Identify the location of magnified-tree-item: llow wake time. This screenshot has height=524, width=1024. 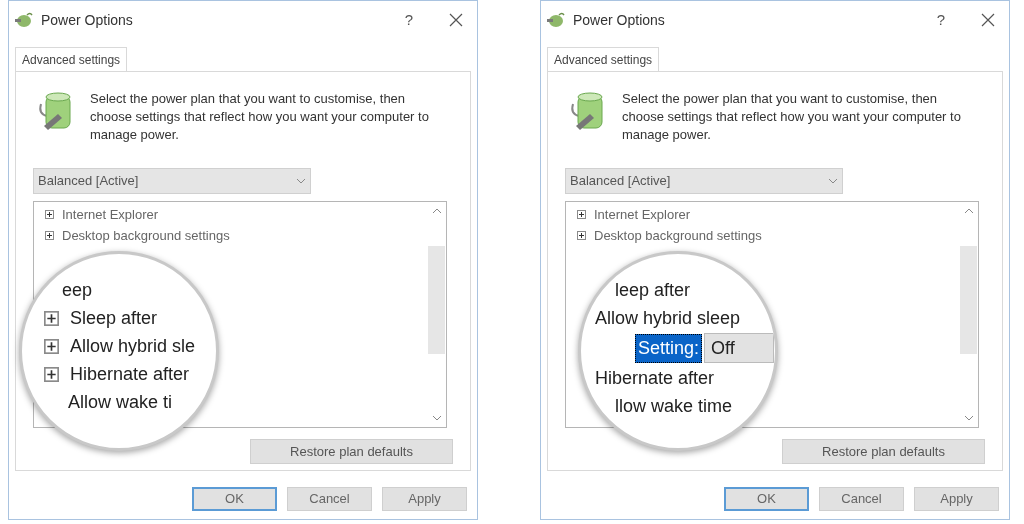
(674, 406).